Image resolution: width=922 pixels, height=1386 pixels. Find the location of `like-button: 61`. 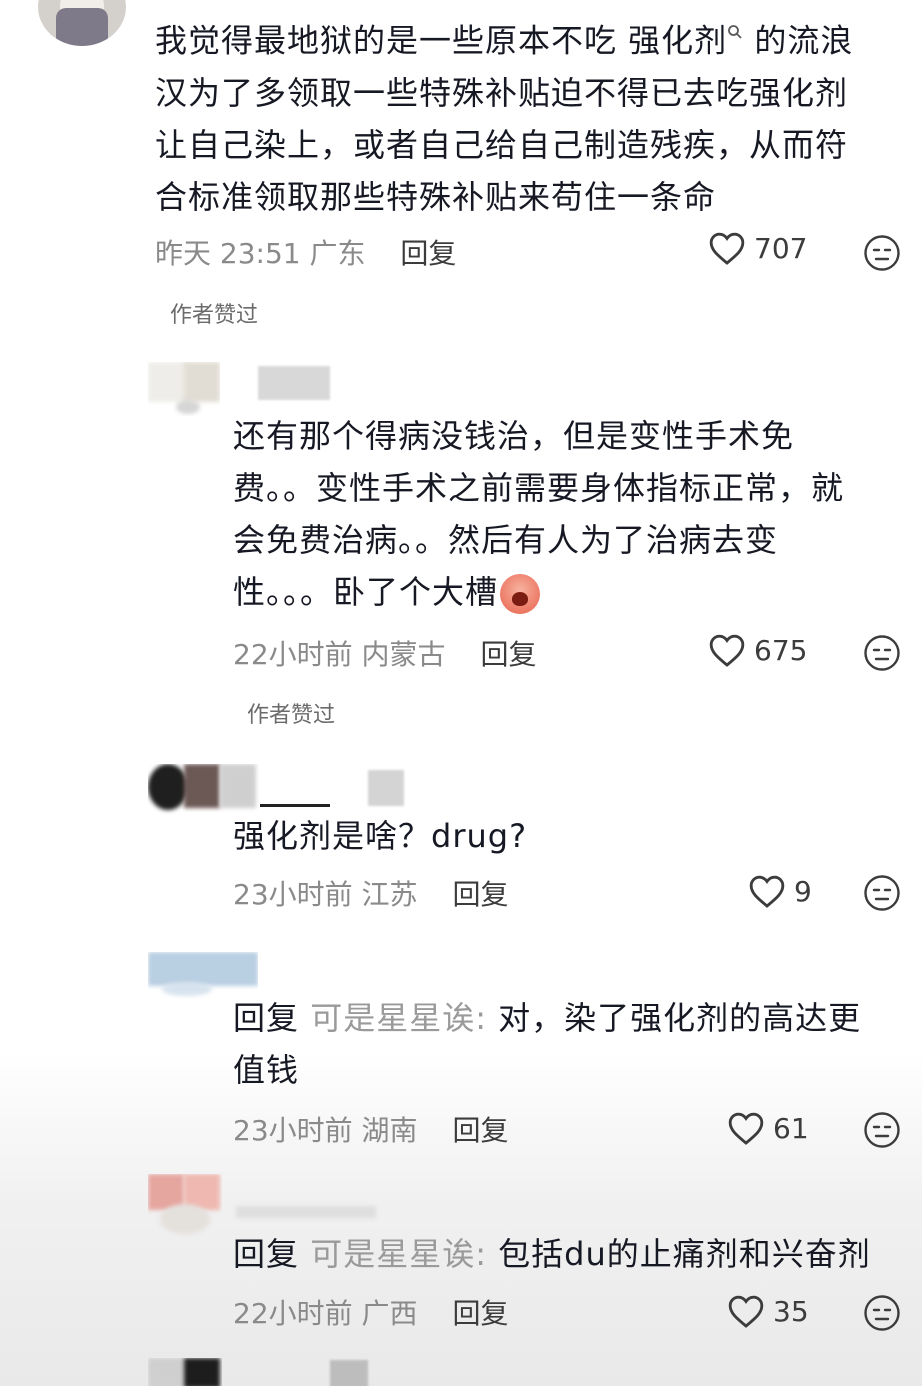

like-button: 61 is located at coordinates (768, 1128).